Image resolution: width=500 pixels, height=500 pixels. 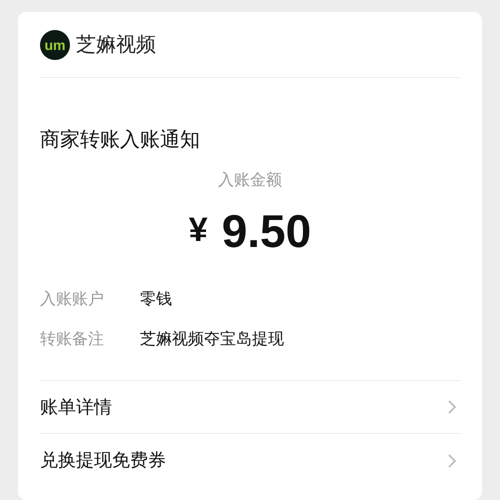 I want to click on menu-item: 兑换提现免费券, so click(x=250, y=460).